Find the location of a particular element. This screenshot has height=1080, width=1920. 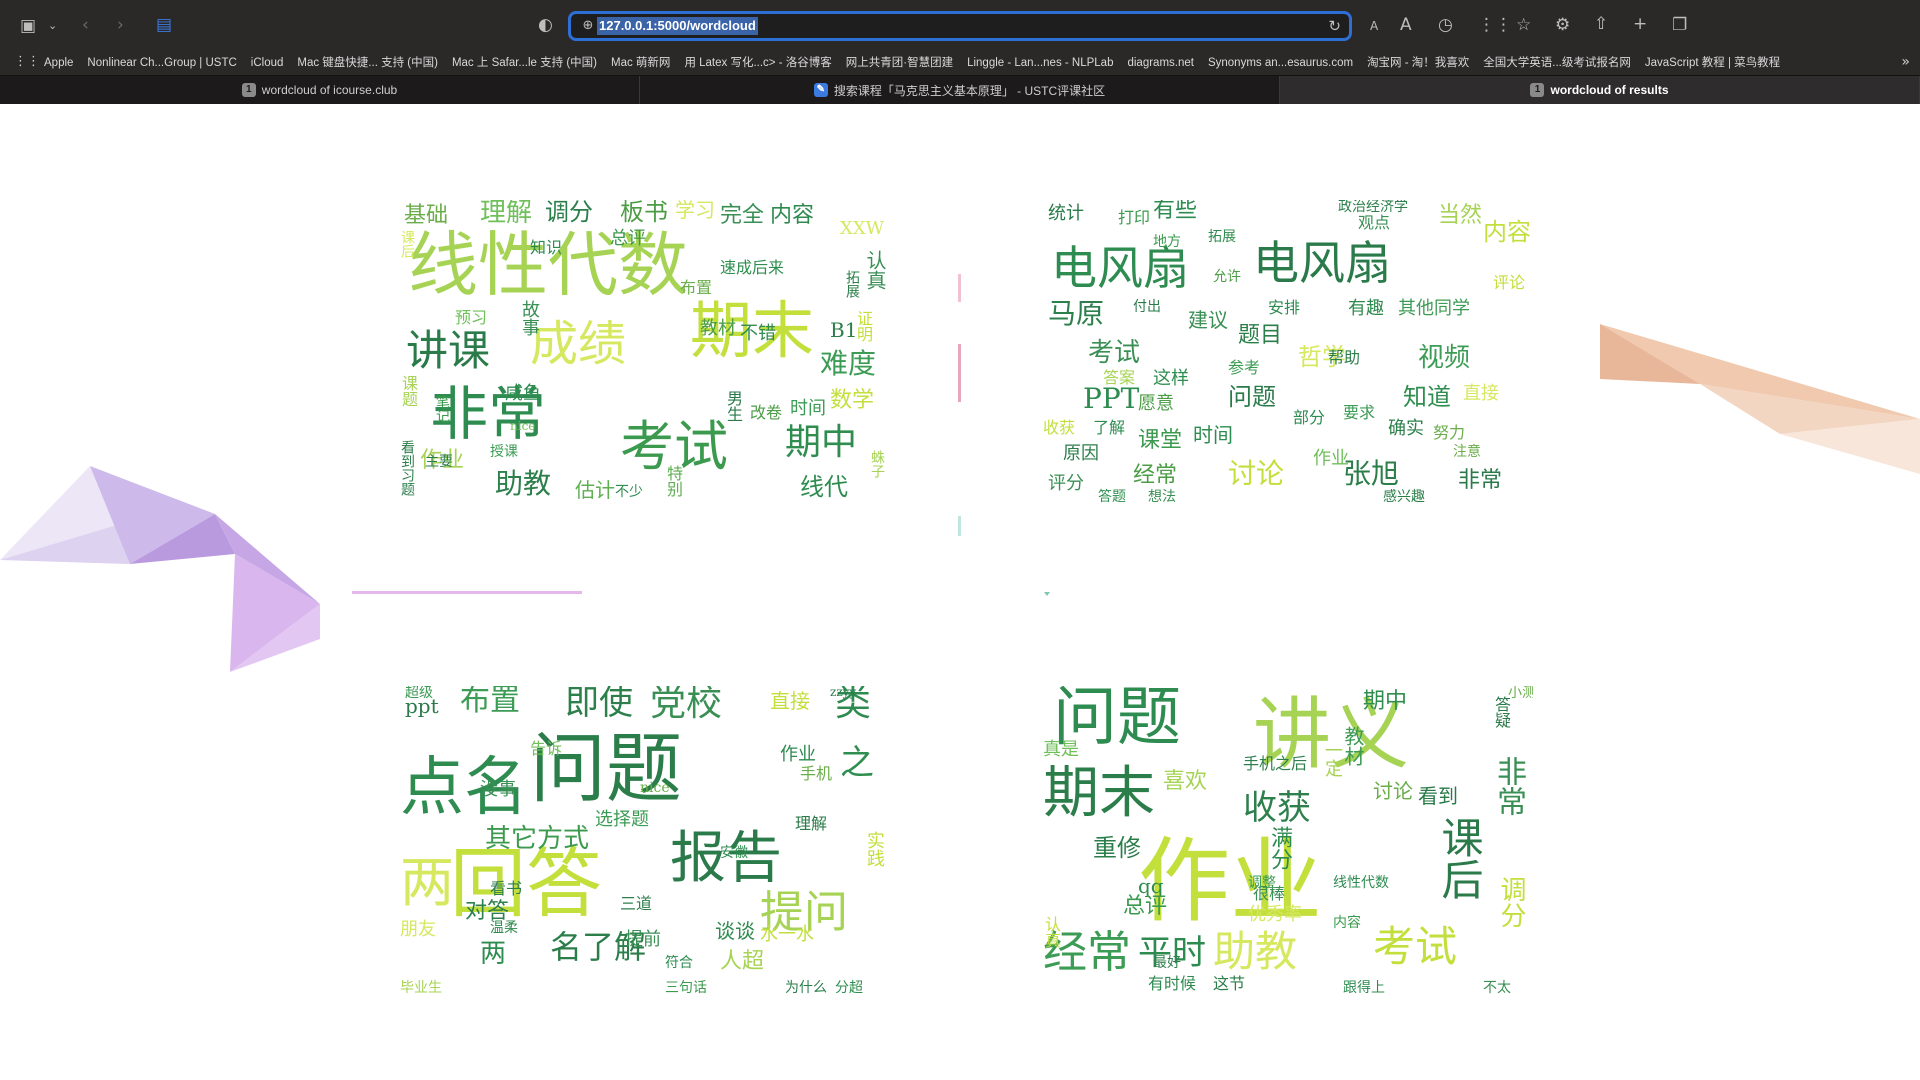

word-3-28: 毕业生 is located at coordinates (421, 988).